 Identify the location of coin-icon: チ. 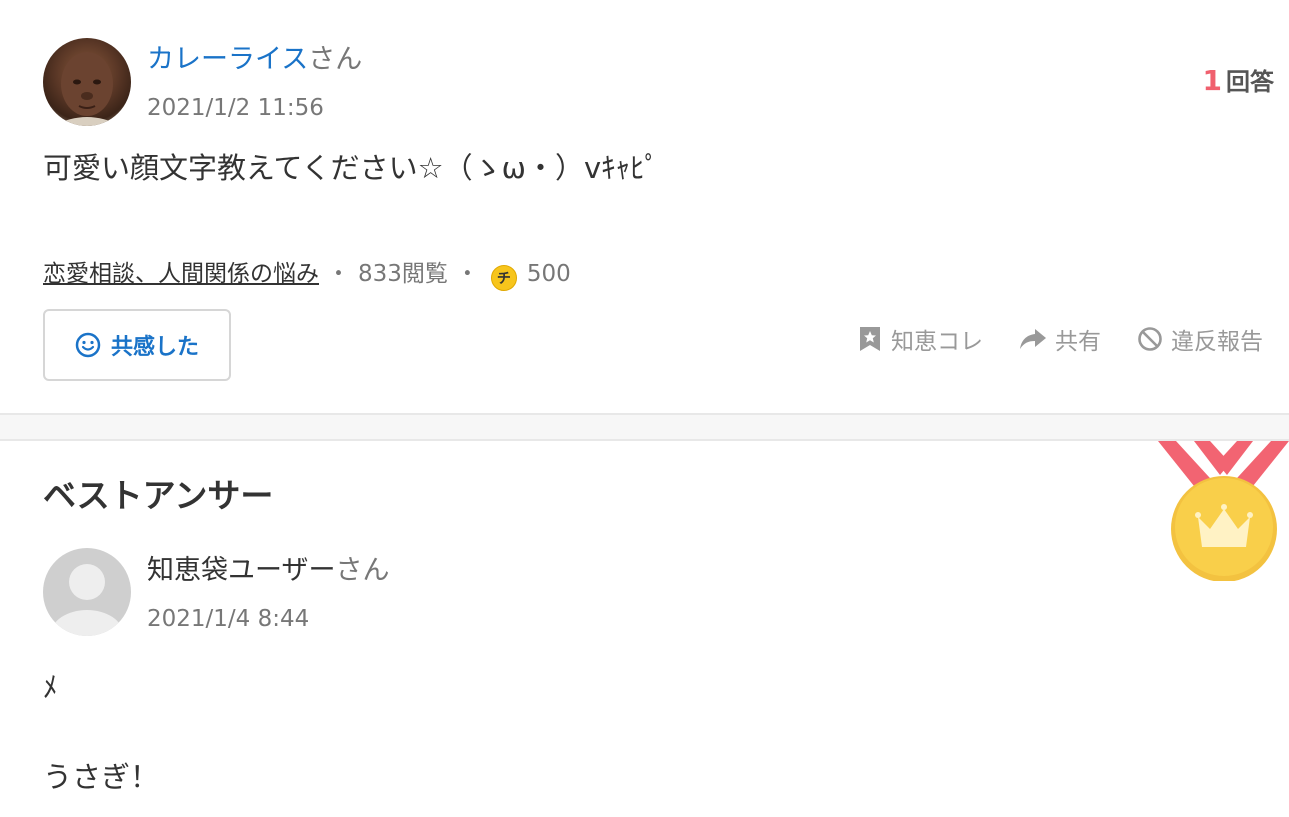
(503, 278).